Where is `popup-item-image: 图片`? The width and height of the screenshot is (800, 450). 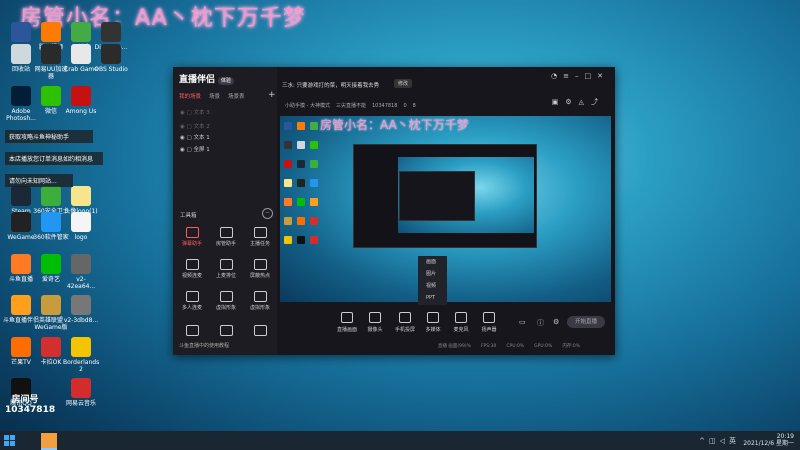 popup-item-image: 图片 is located at coordinates (432, 274).